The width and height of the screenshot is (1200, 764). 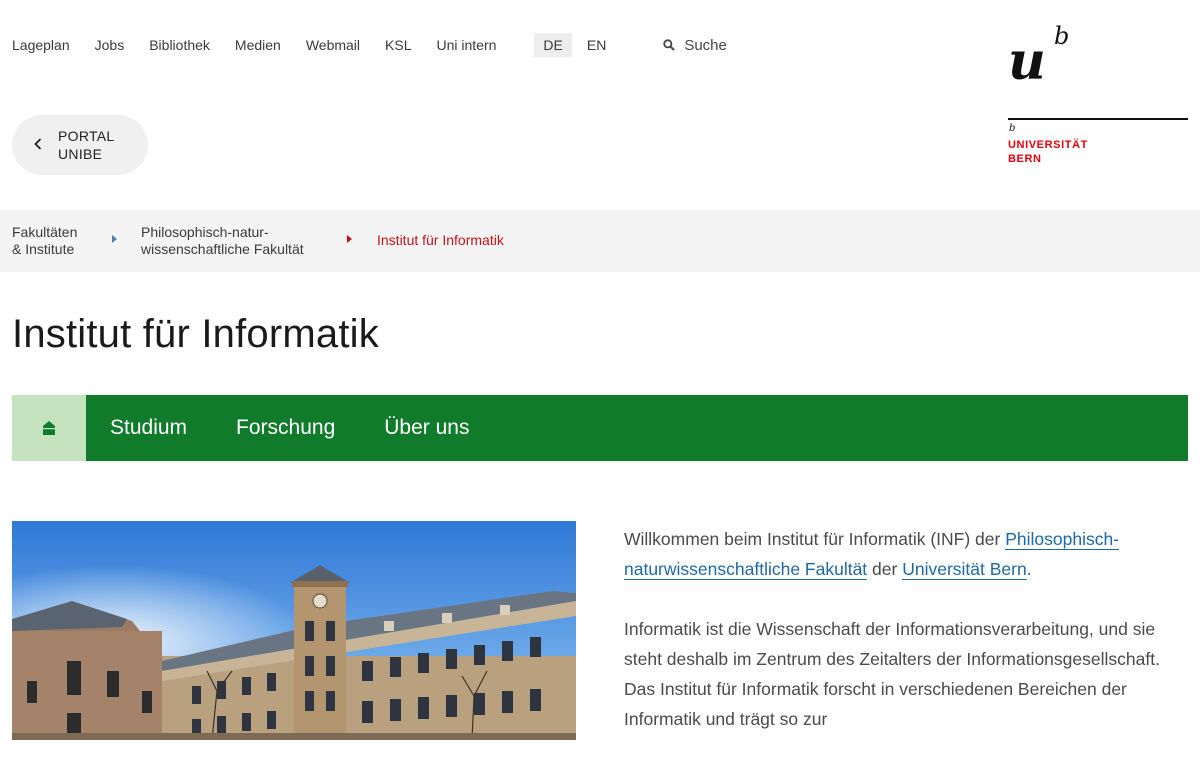 I want to click on nav-item-ueber-uns: Über uns, so click(x=426, y=428).